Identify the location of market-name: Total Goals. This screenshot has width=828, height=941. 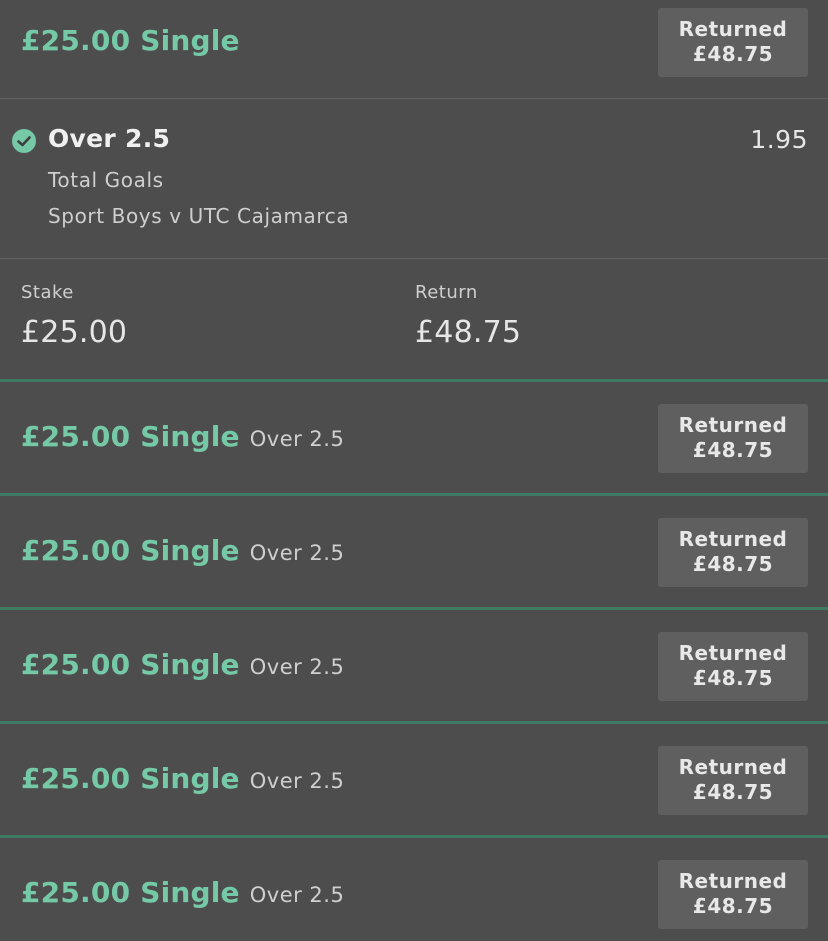
(106, 180).